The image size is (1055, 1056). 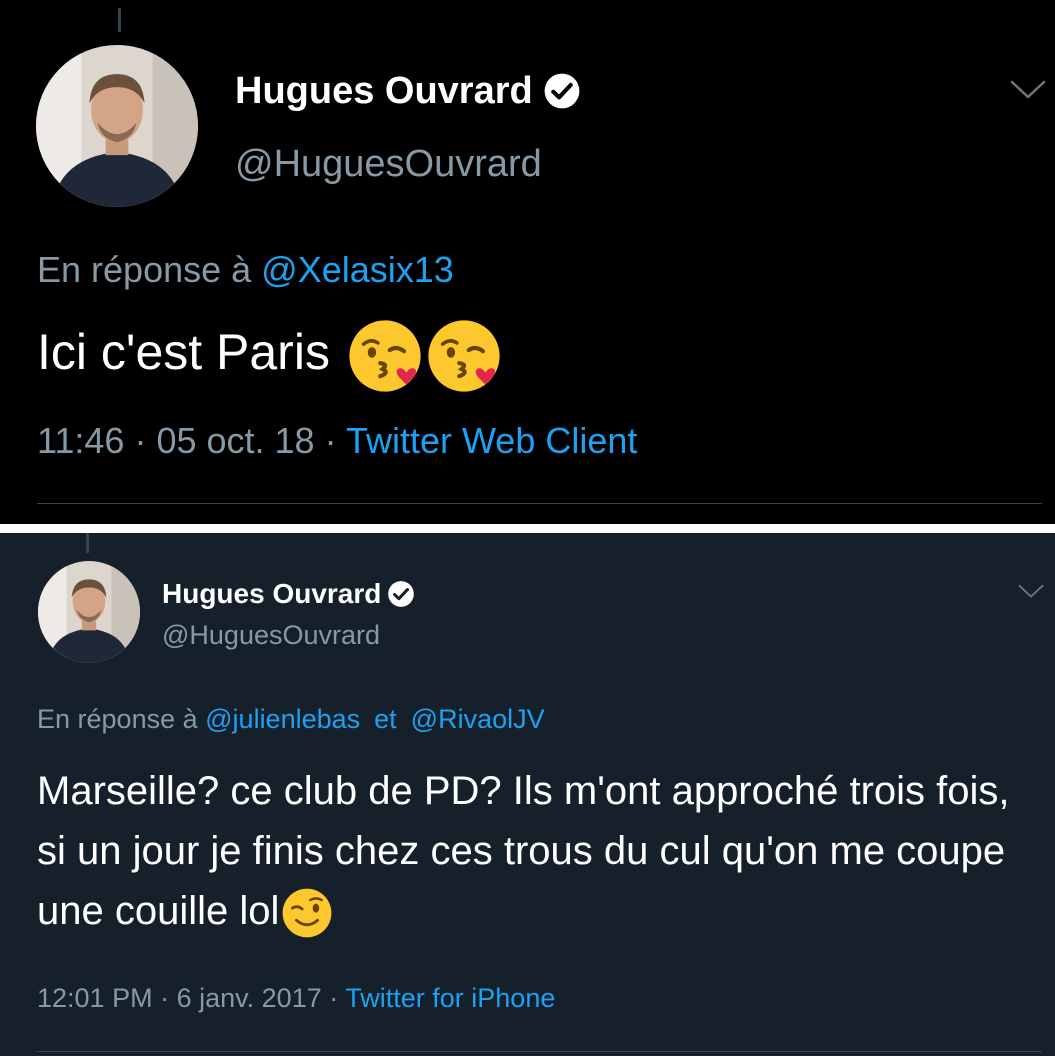 I want to click on tweet-text-content: Ici c'est Paris, so click(x=183, y=352).